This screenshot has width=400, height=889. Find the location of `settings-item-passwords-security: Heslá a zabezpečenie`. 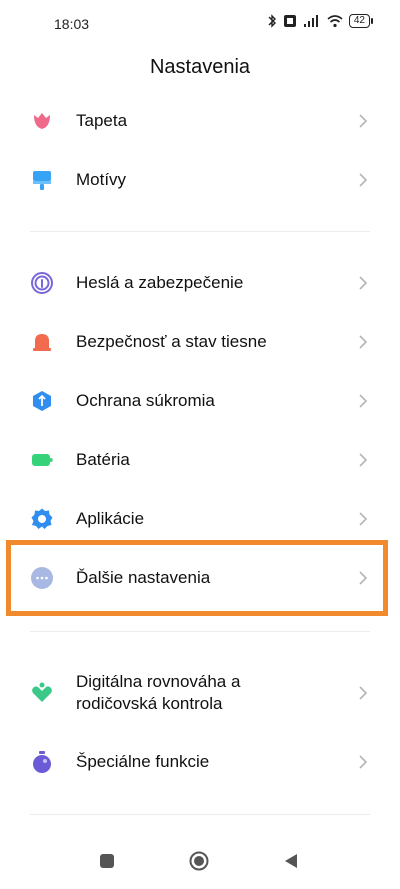

settings-item-passwords-security: Heslá a zabezpečenie is located at coordinates (200, 283).